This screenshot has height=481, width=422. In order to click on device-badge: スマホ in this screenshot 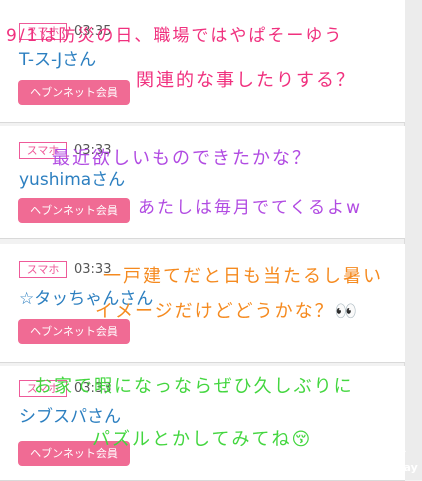, I will do `click(43, 269)`.